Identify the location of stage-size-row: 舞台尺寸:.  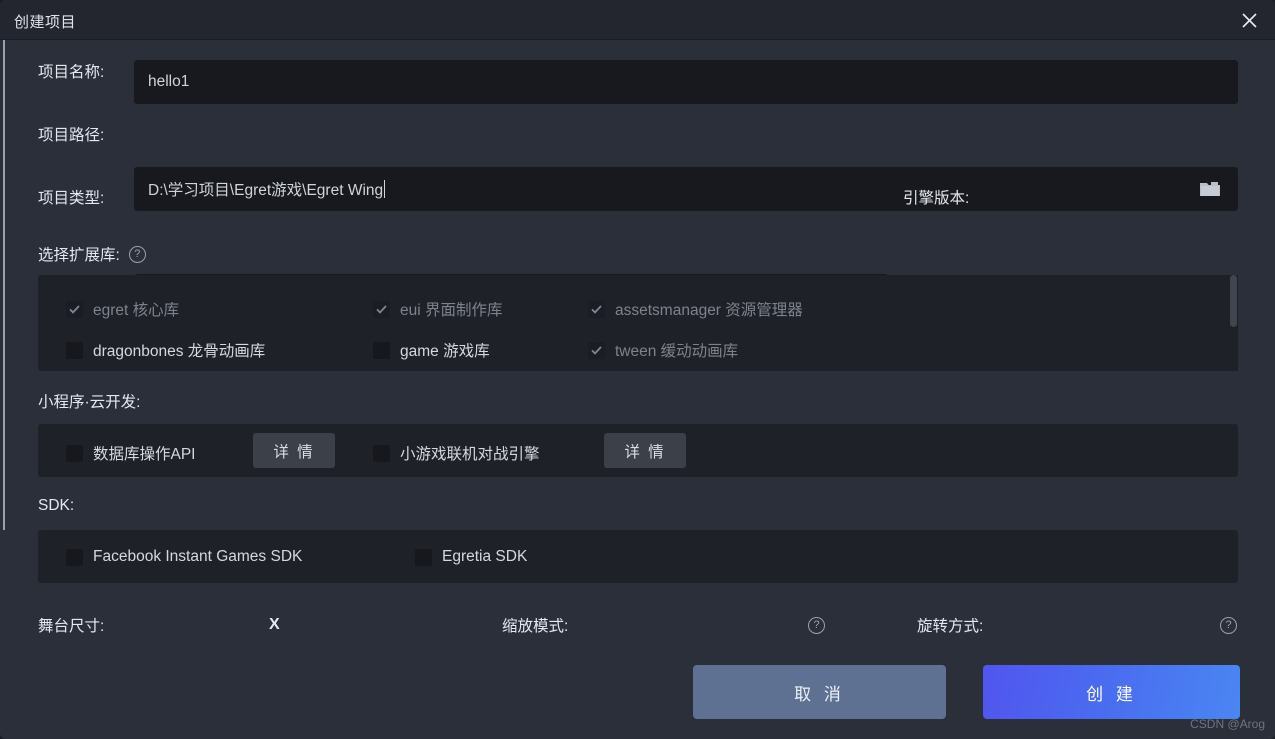
(71, 625).